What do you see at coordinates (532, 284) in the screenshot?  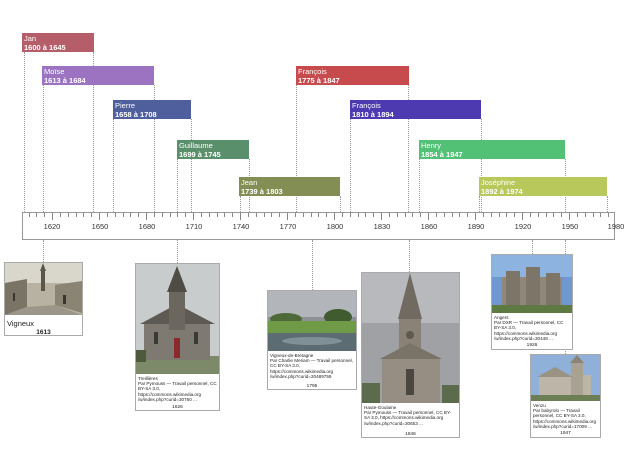 I see `castle-photo` at bounding box center [532, 284].